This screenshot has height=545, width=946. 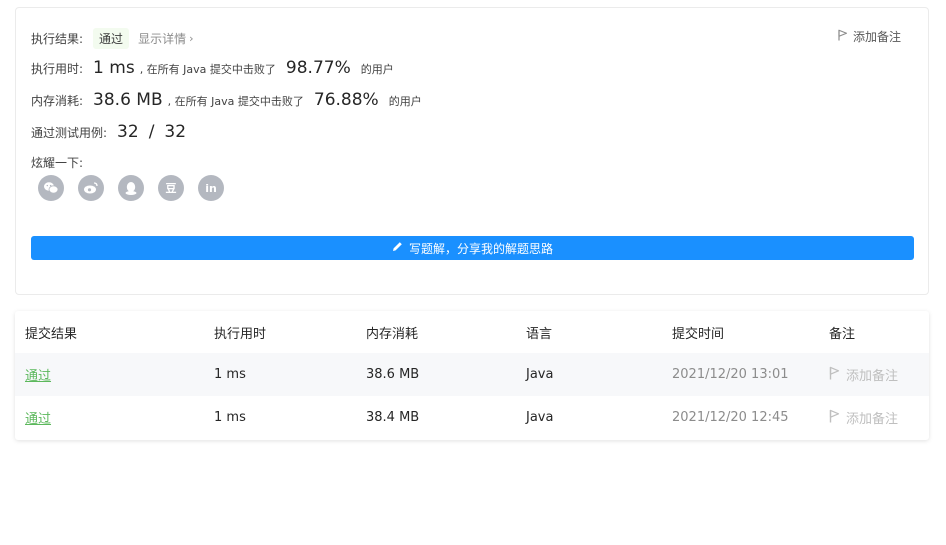 I want to click on runtime-row: 执行用时: 1 ms , 在所有 Java 提交中击败了 98.77% 的用户, so click(x=212, y=68).